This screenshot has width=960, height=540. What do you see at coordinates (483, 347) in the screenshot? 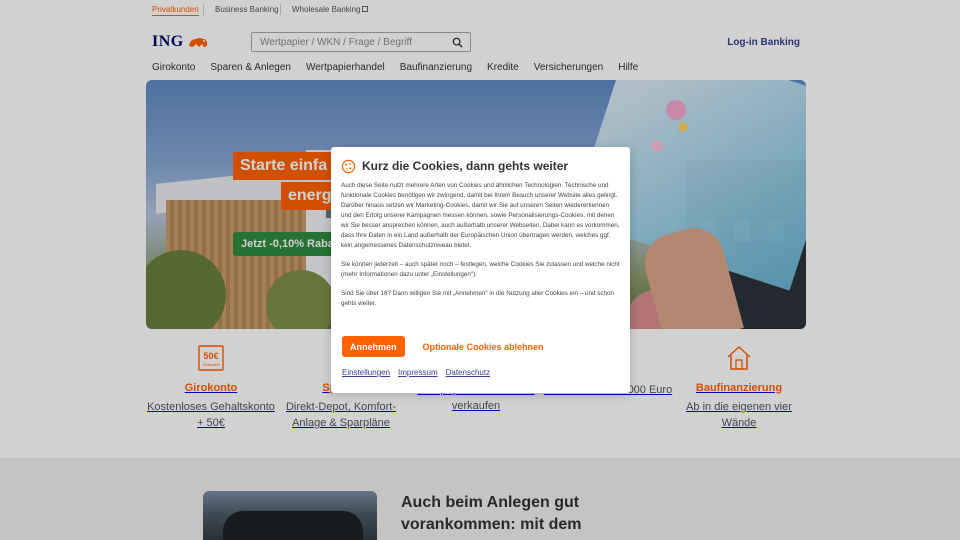
I see `decline-optional-cookies-button: Optionale Cookies ablehnen` at bounding box center [483, 347].